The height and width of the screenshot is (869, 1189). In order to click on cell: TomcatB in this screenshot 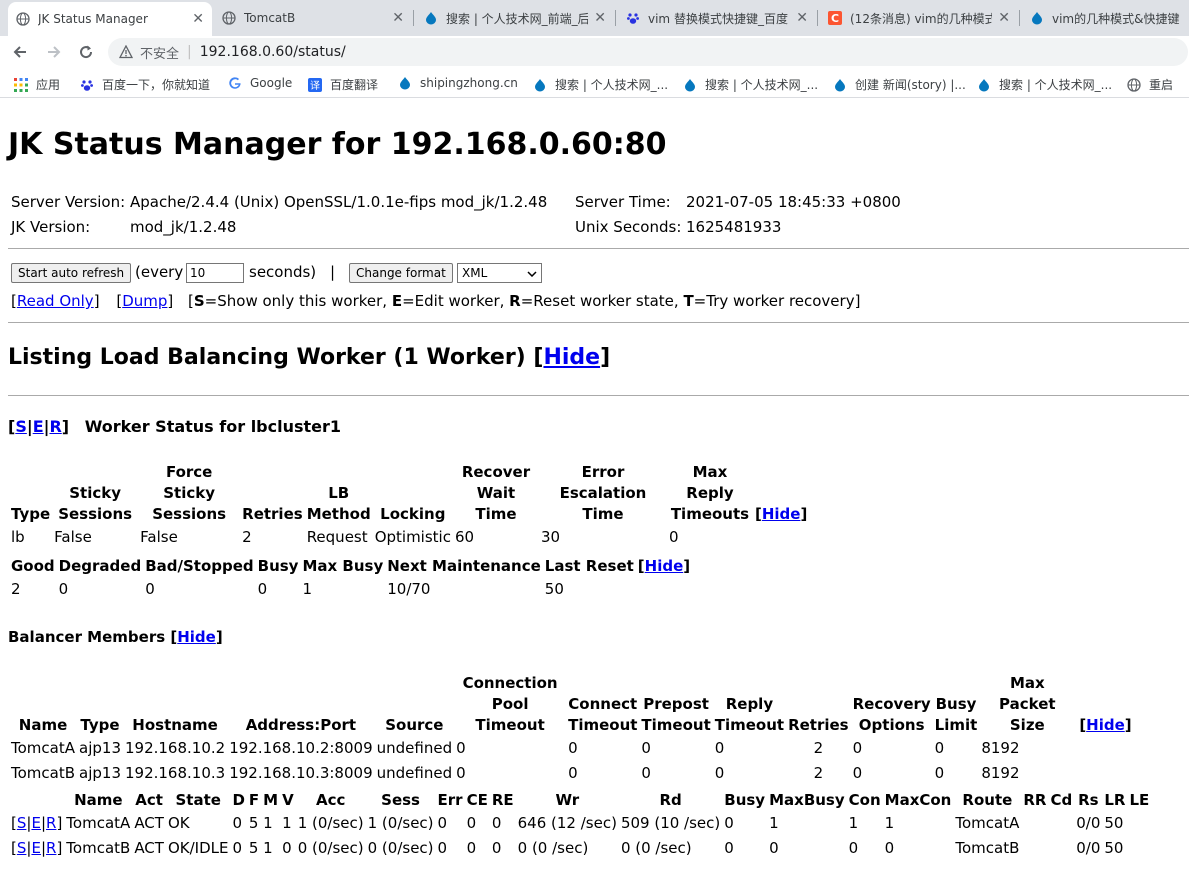, I will do `click(987, 848)`.